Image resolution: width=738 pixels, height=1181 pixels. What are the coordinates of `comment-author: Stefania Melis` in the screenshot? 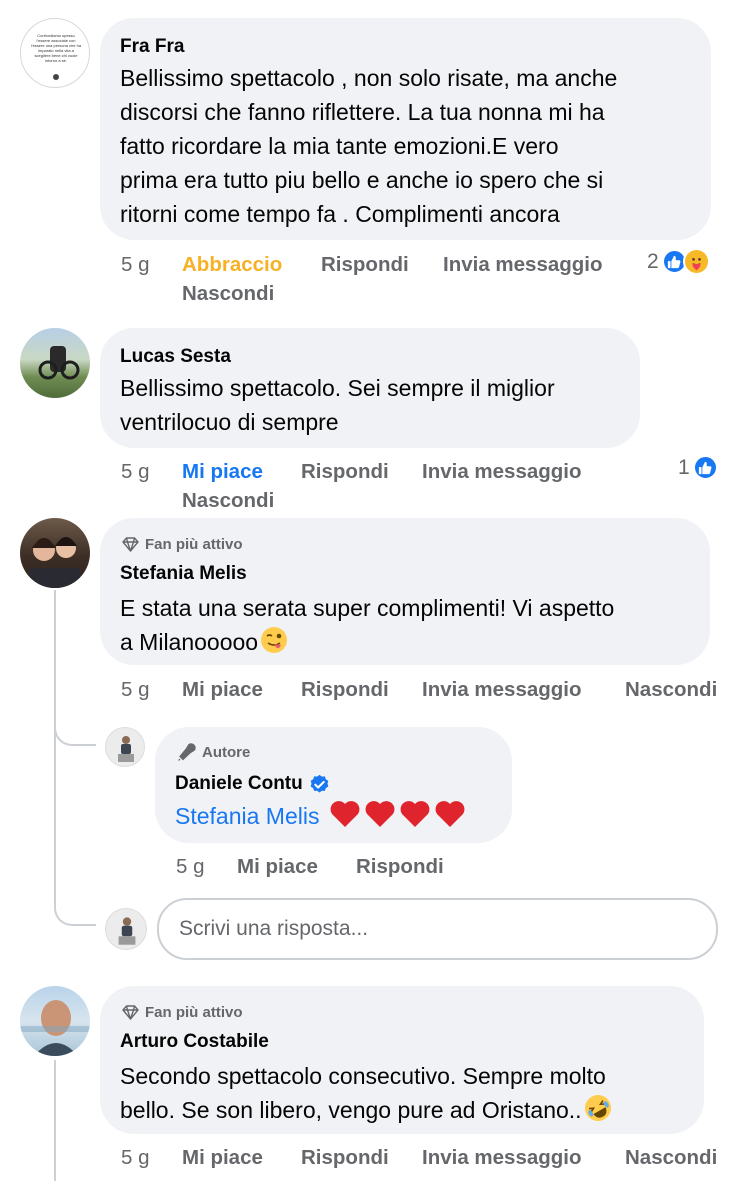 It's located at (183, 574).